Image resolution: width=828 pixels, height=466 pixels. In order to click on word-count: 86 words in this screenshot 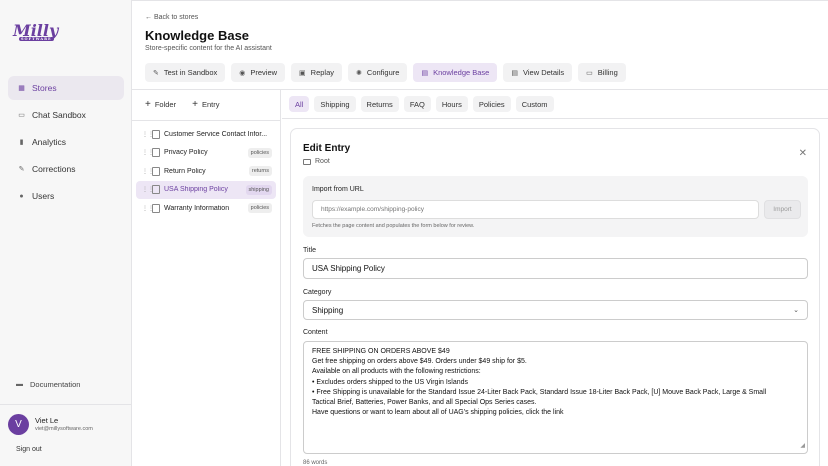, I will do `click(315, 463)`.